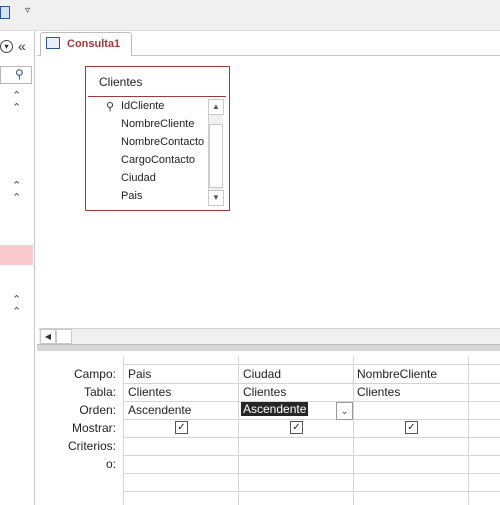 This screenshot has width=500, height=505. I want to click on quick-access-toolbar, so click(250, 15).